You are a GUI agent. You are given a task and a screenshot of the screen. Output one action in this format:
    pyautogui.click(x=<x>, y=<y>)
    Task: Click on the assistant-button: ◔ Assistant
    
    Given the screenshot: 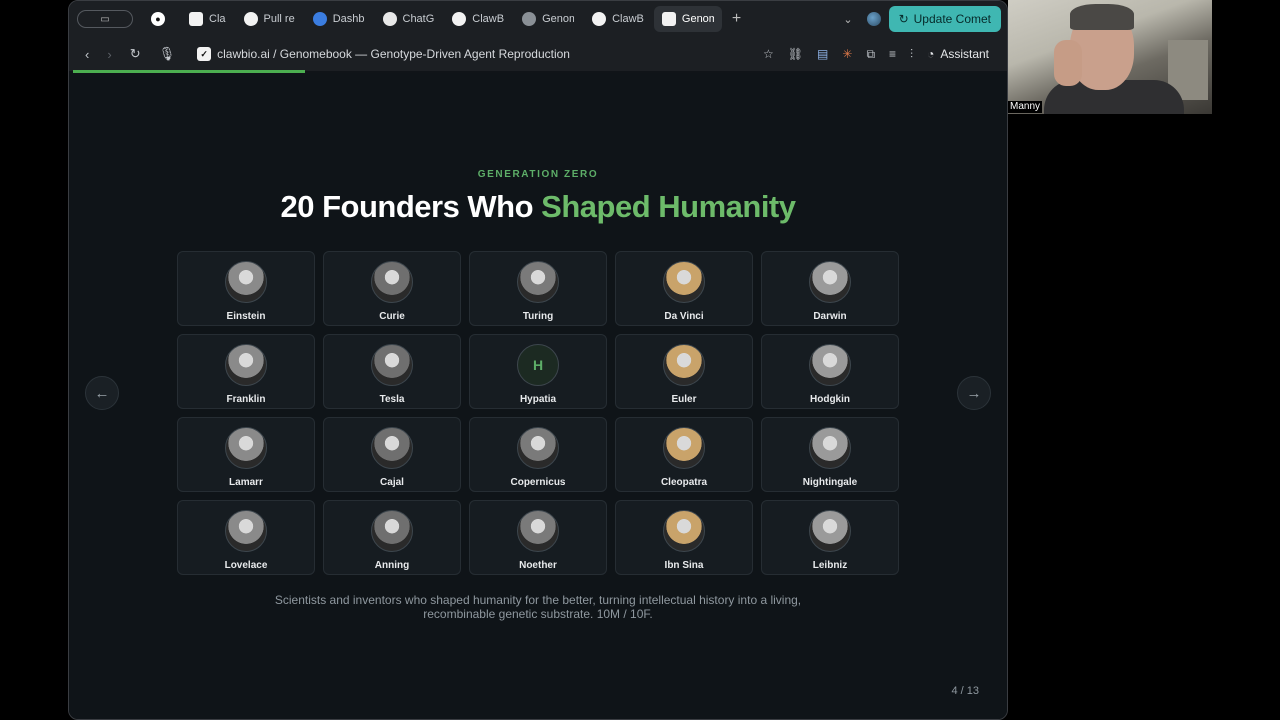 What is the action you would take?
    pyautogui.click(x=958, y=54)
    